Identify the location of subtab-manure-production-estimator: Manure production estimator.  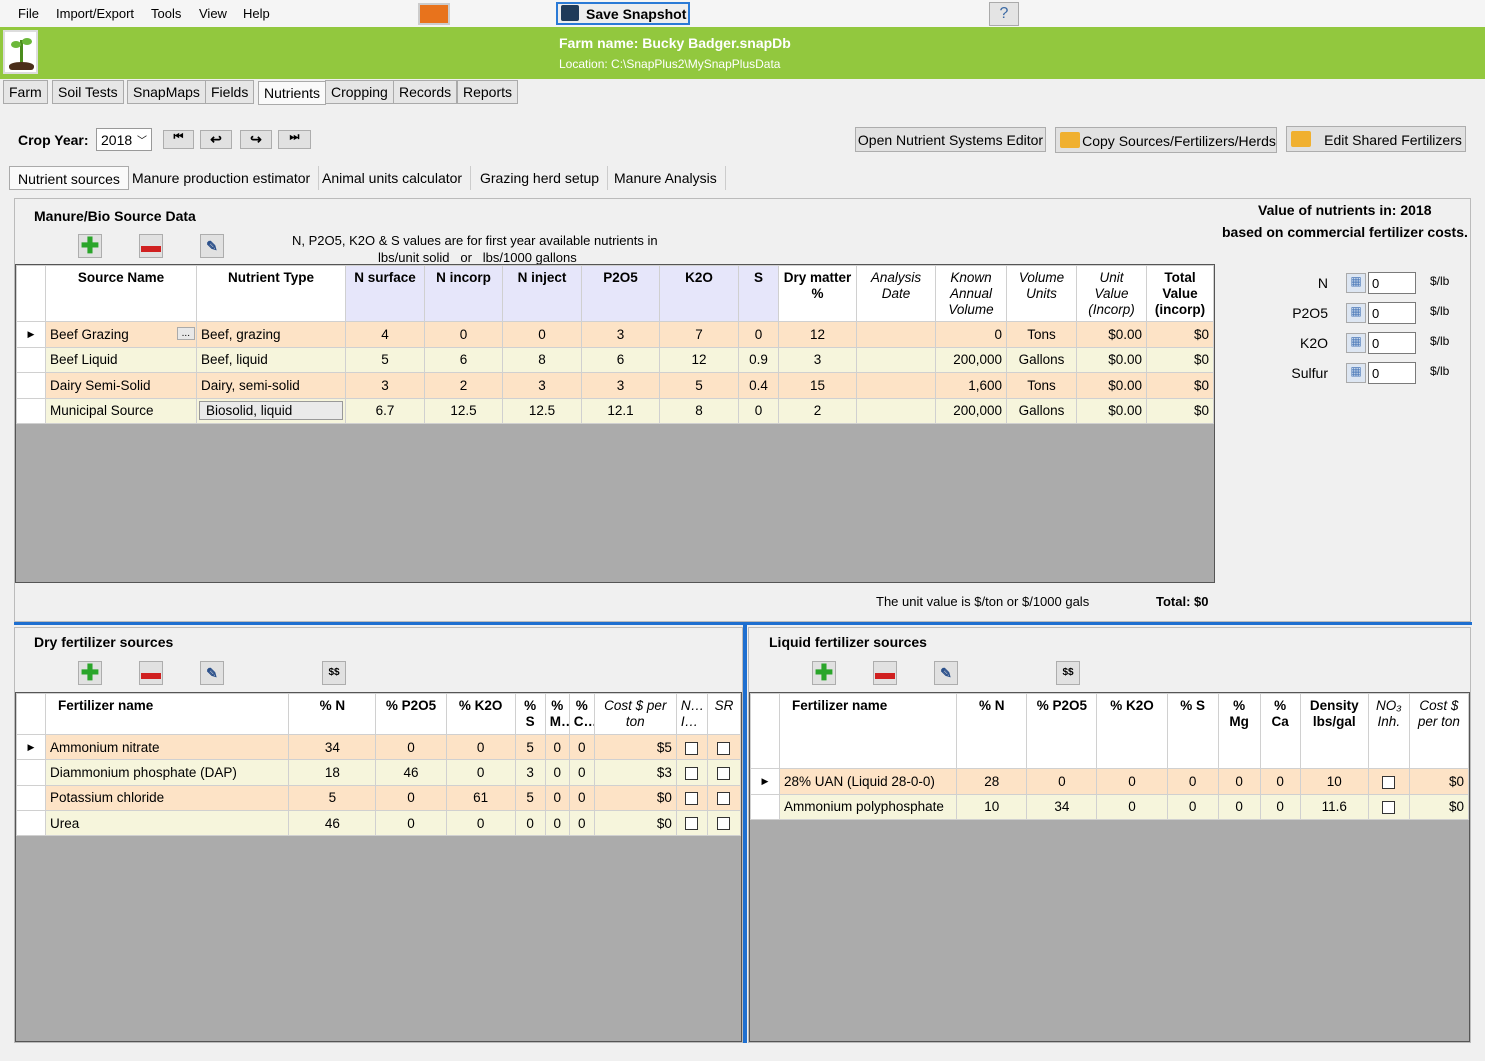
(222, 178).